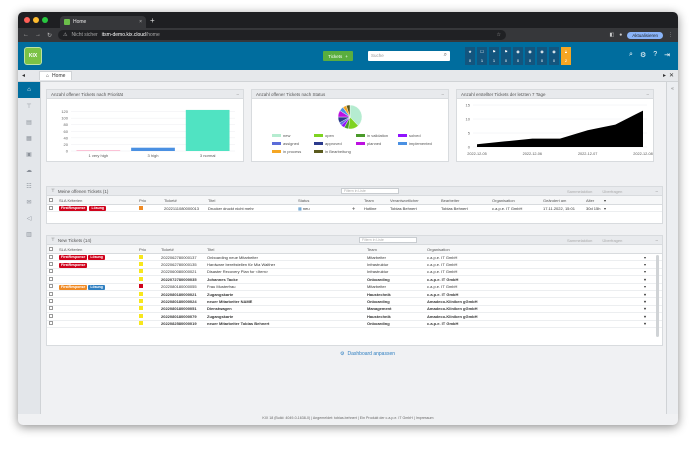 The width and height of the screenshot is (697, 450). What do you see at coordinates (657, 296) in the screenshot?
I see `table-scrollbar` at bounding box center [657, 296].